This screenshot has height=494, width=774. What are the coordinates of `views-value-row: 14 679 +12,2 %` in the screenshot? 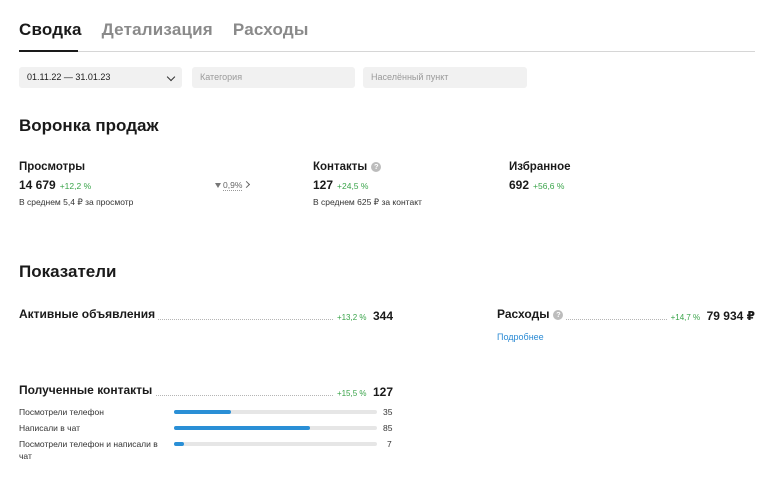 It's located at (55, 185).